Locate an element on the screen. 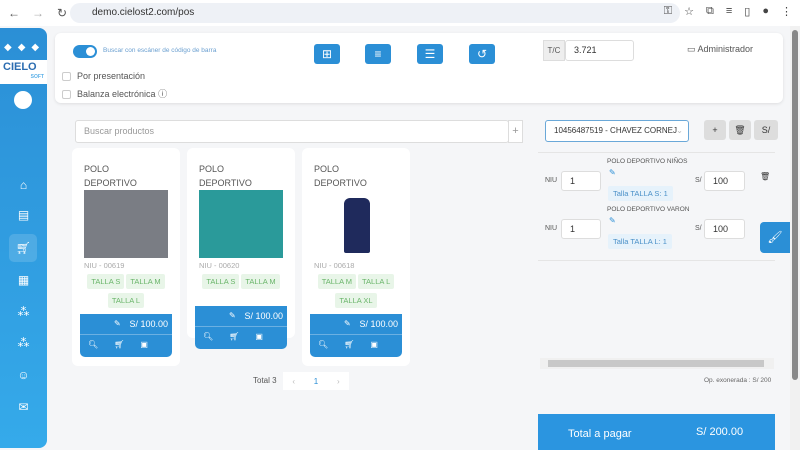  list-view-button: ≡ is located at coordinates (378, 54).